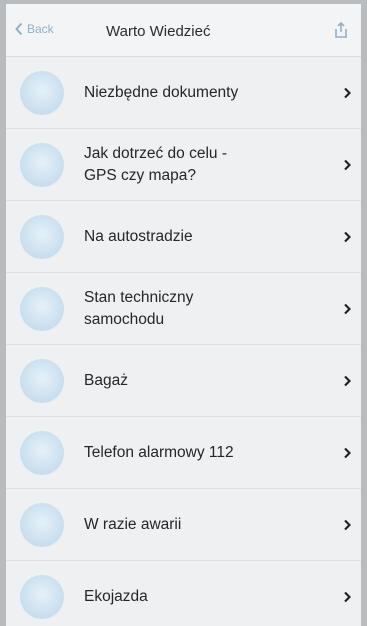  I want to click on list-item-label: Stan techniczny samochodu, so click(139, 308).